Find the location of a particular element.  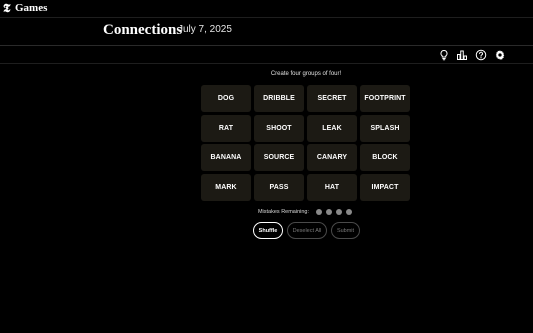

word-tile: DOG is located at coordinates (226, 98).